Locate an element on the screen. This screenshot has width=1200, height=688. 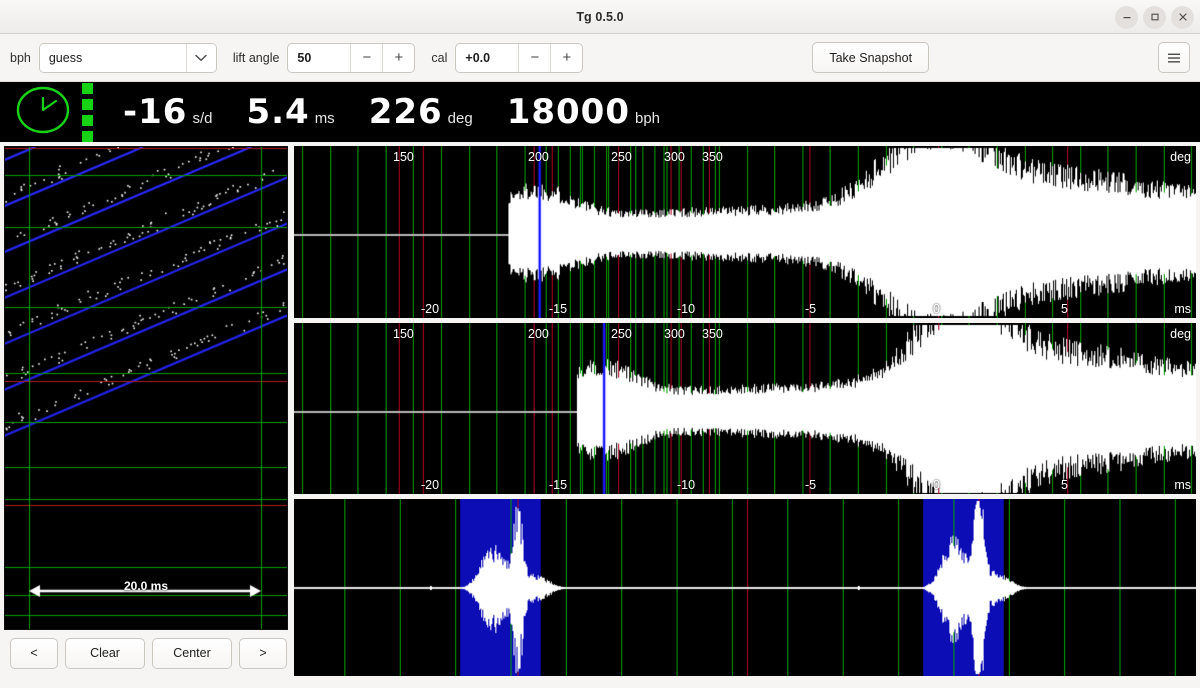
metric-beat-error: 5.4 ms is located at coordinates (290, 112).